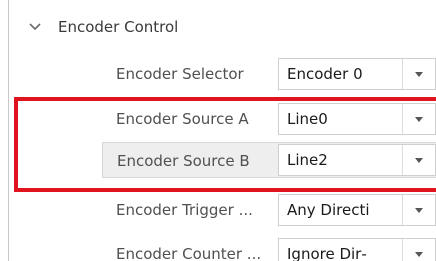 The image size is (436, 261). Describe the element at coordinates (325, 74) in the screenshot. I see `dropdown-value: Encoder 0` at that location.